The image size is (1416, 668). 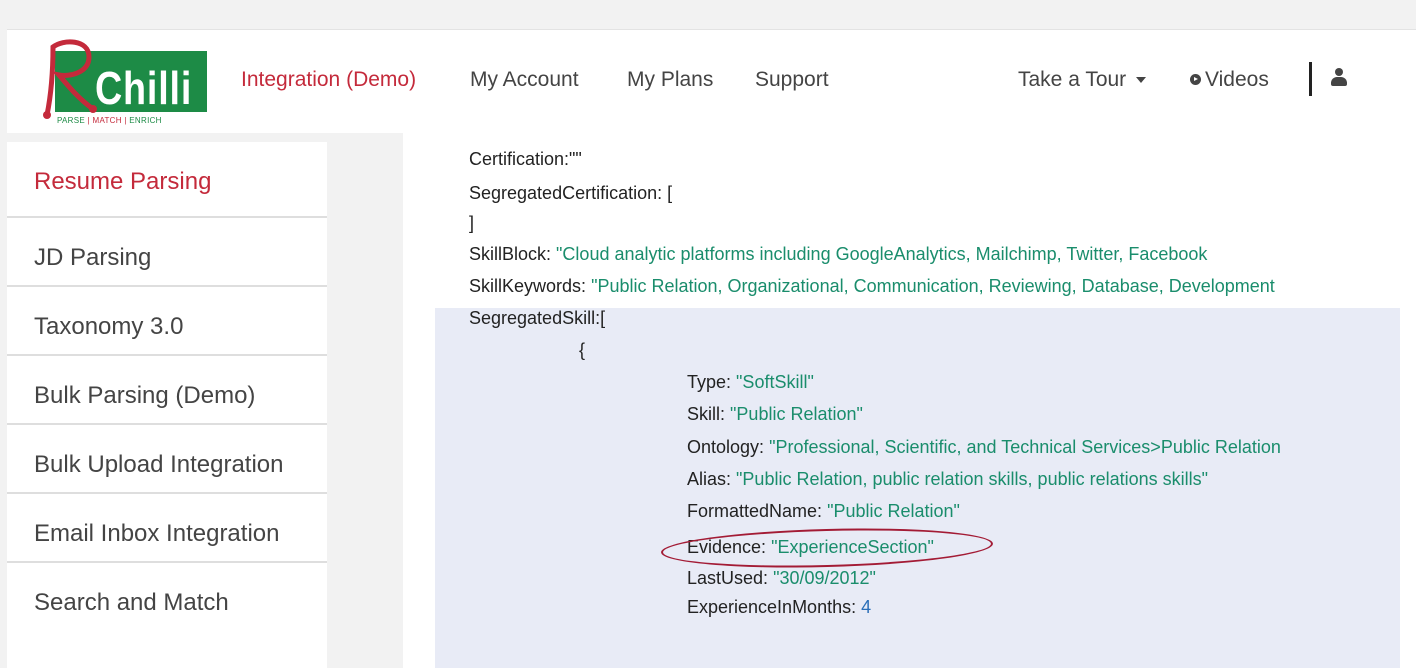 I want to click on caret-down-icon, so click(x=1141, y=80).